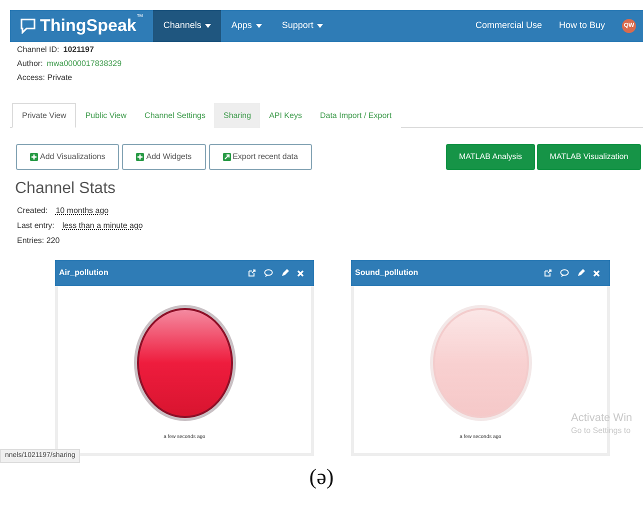 The image size is (643, 506). Describe the element at coordinates (581, 26) in the screenshot. I see `nav-link: How to Buy` at that location.